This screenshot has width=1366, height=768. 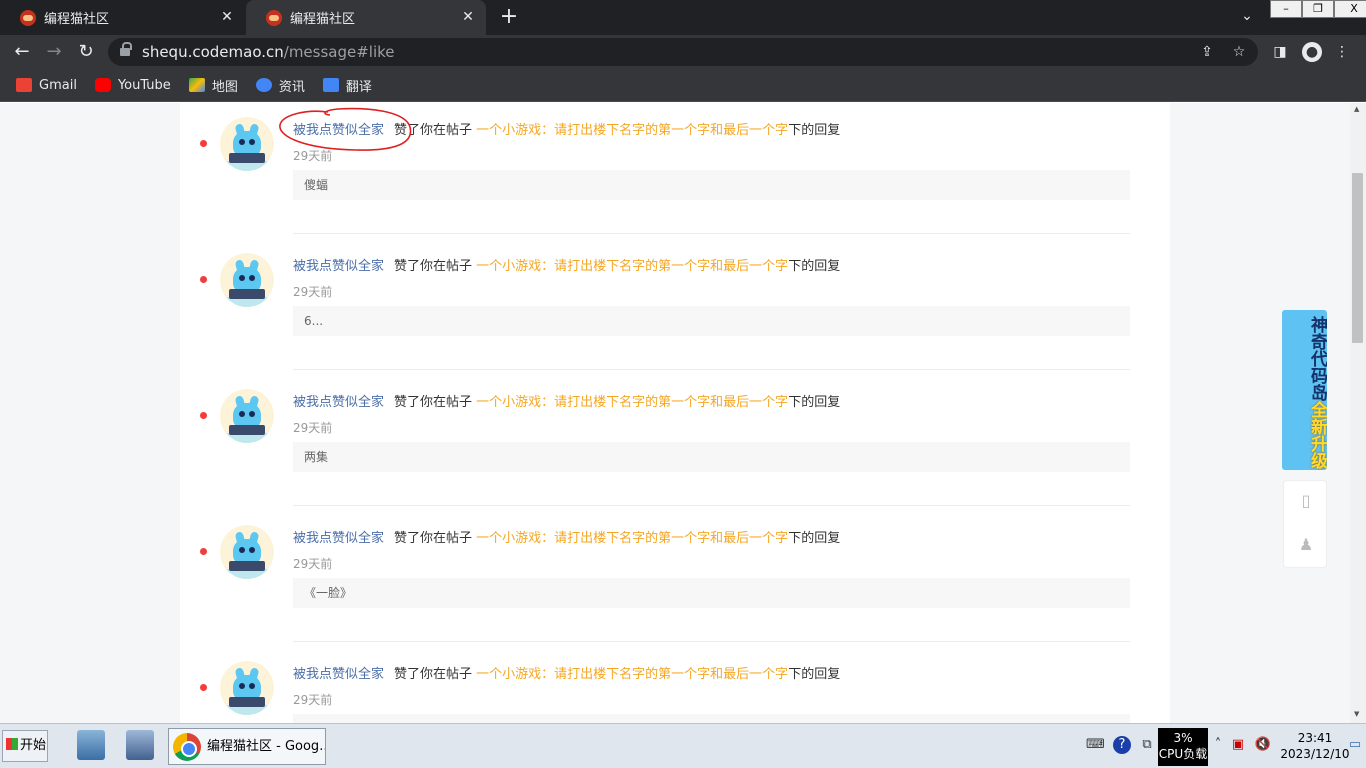 I want to click on tab-2-close-icon: ✕, so click(x=468, y=17).